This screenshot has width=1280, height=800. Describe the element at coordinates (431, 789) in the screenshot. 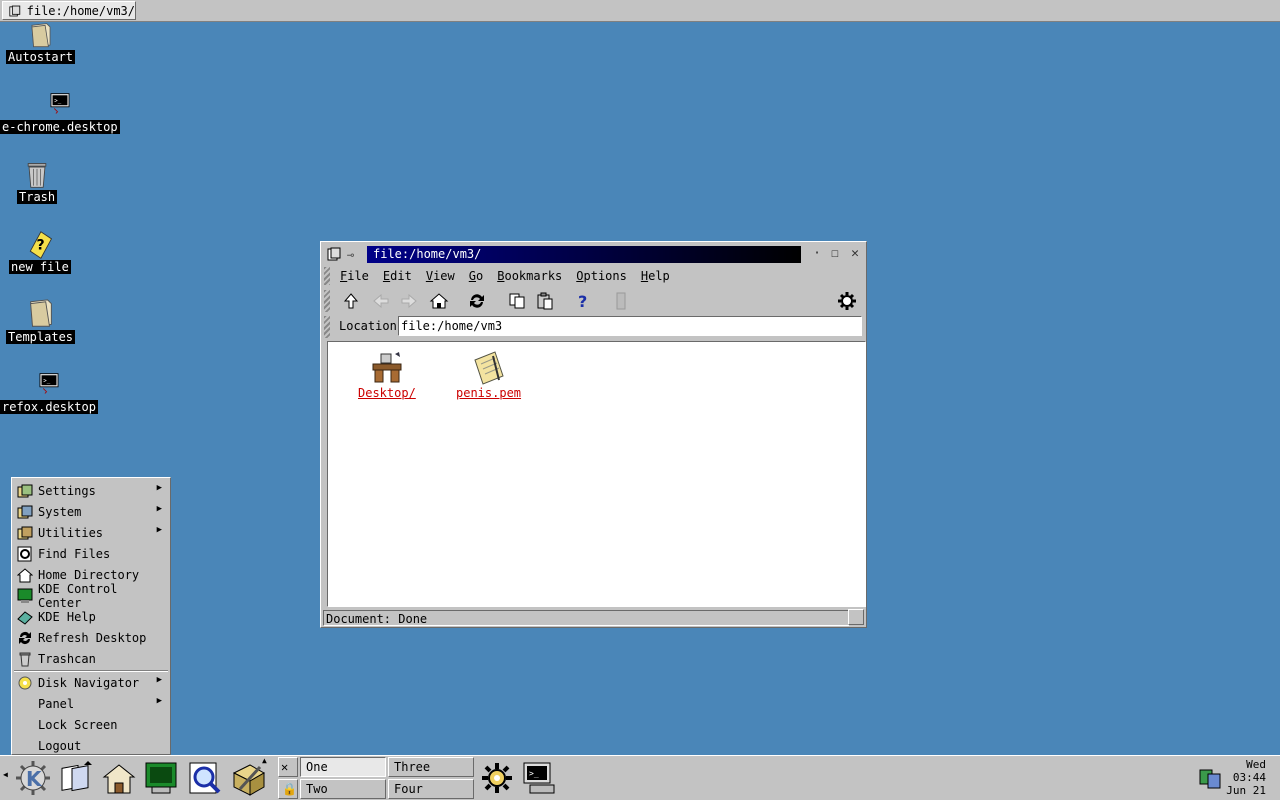

I see `desktop-button-four: Four` at that location.